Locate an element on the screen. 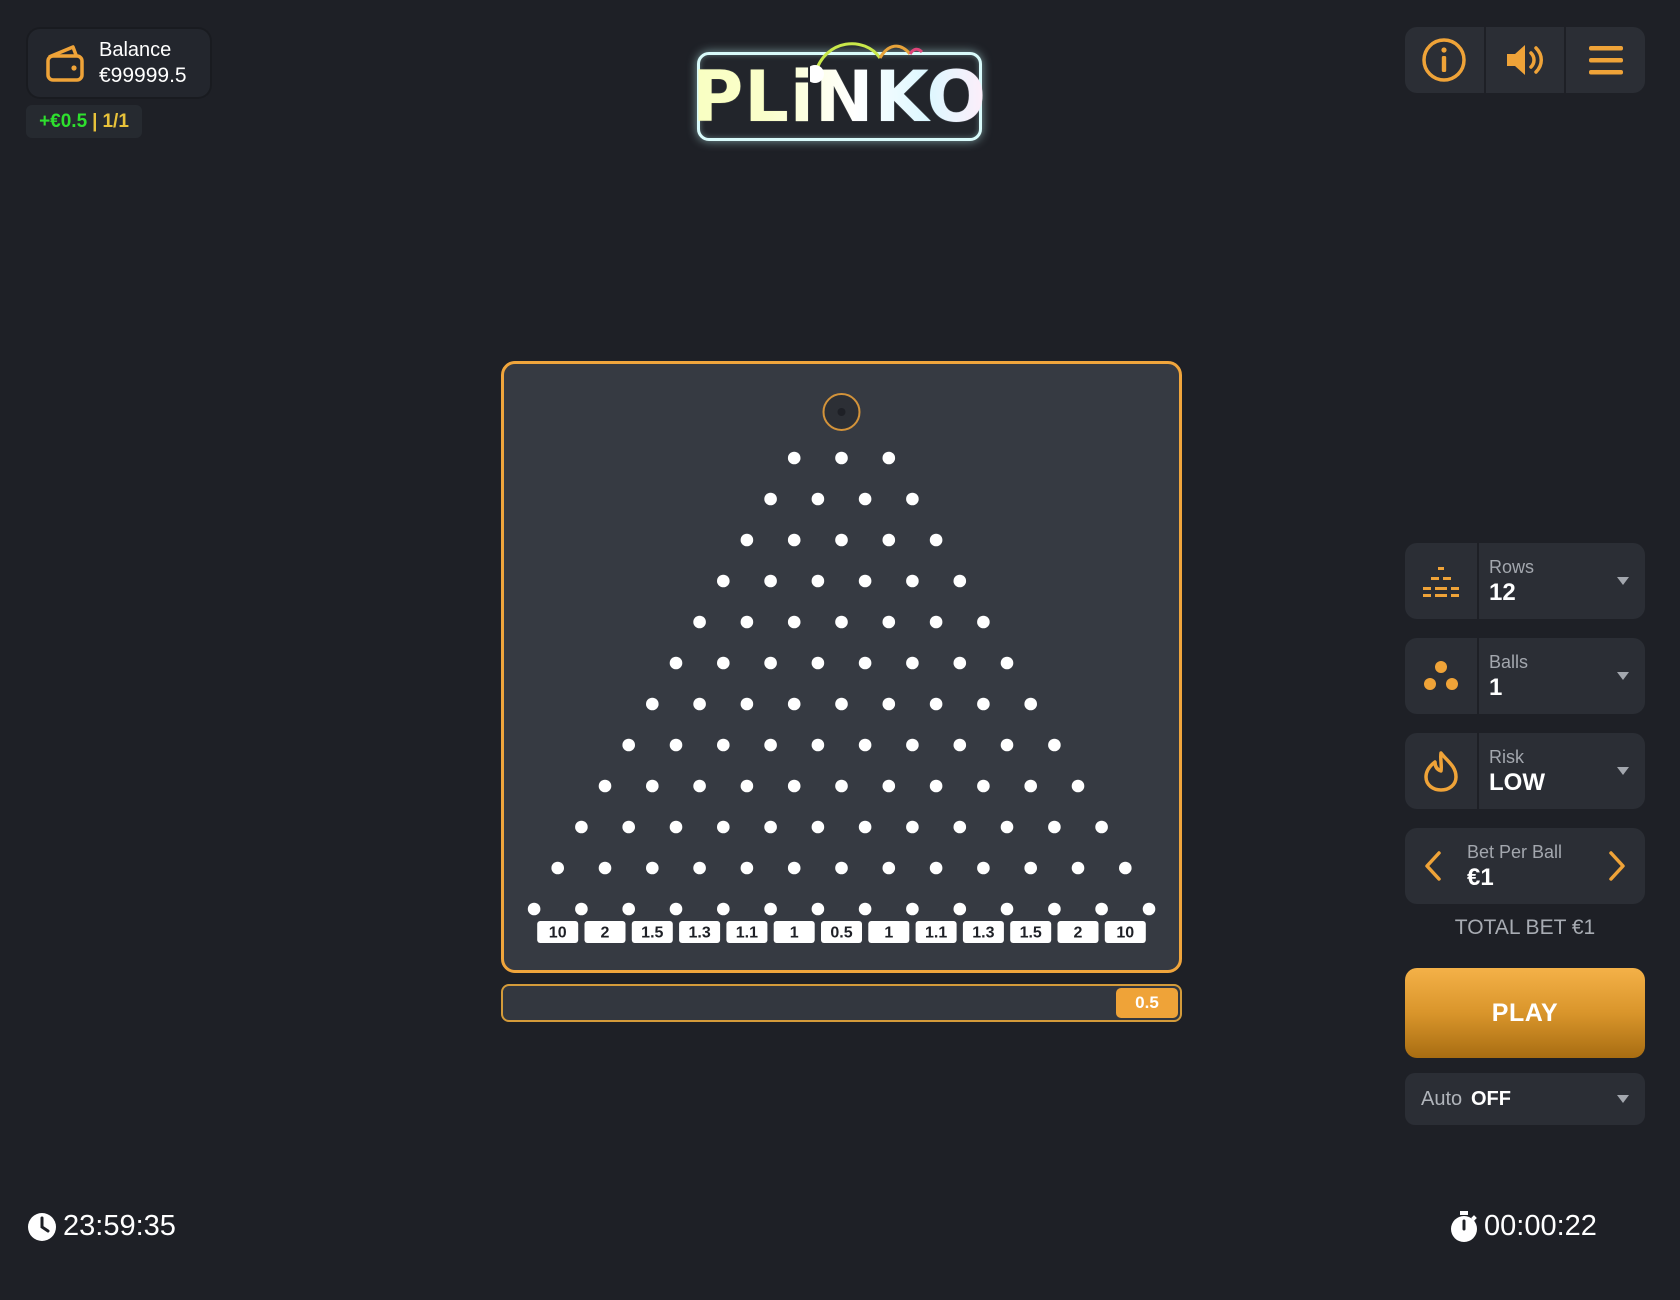  multiplier-label: 1 is located at coordinates (794, 933).